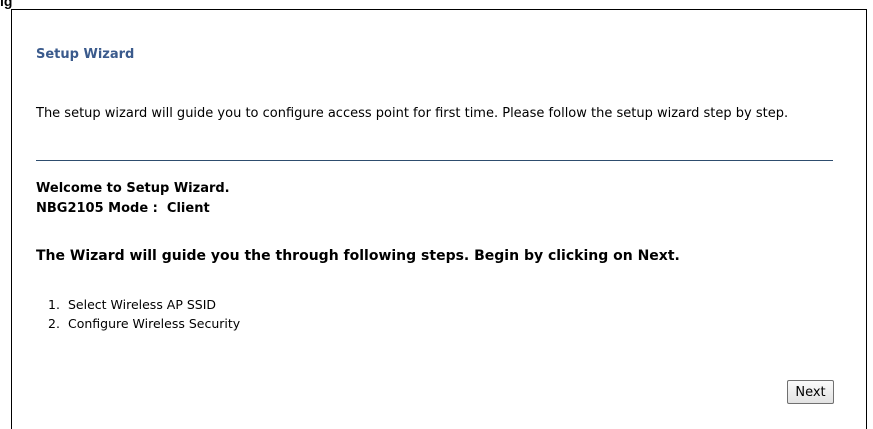 This screenshot has width=873, height=429. I want to click on next-button: Next, so click(810, 392).